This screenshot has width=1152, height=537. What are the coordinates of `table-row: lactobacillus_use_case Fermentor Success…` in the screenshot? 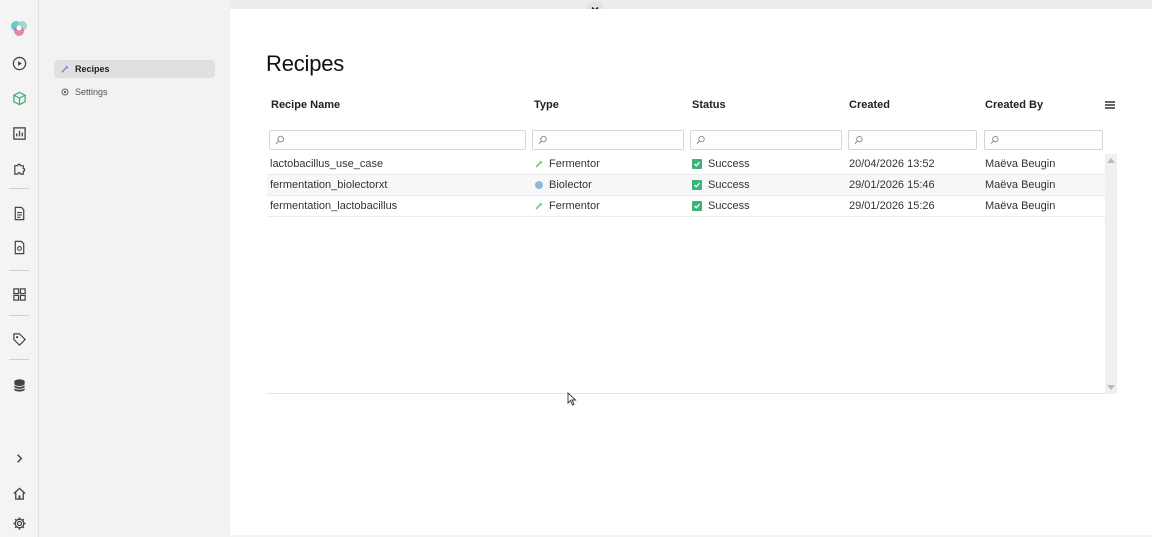 It's located at (686, 164).